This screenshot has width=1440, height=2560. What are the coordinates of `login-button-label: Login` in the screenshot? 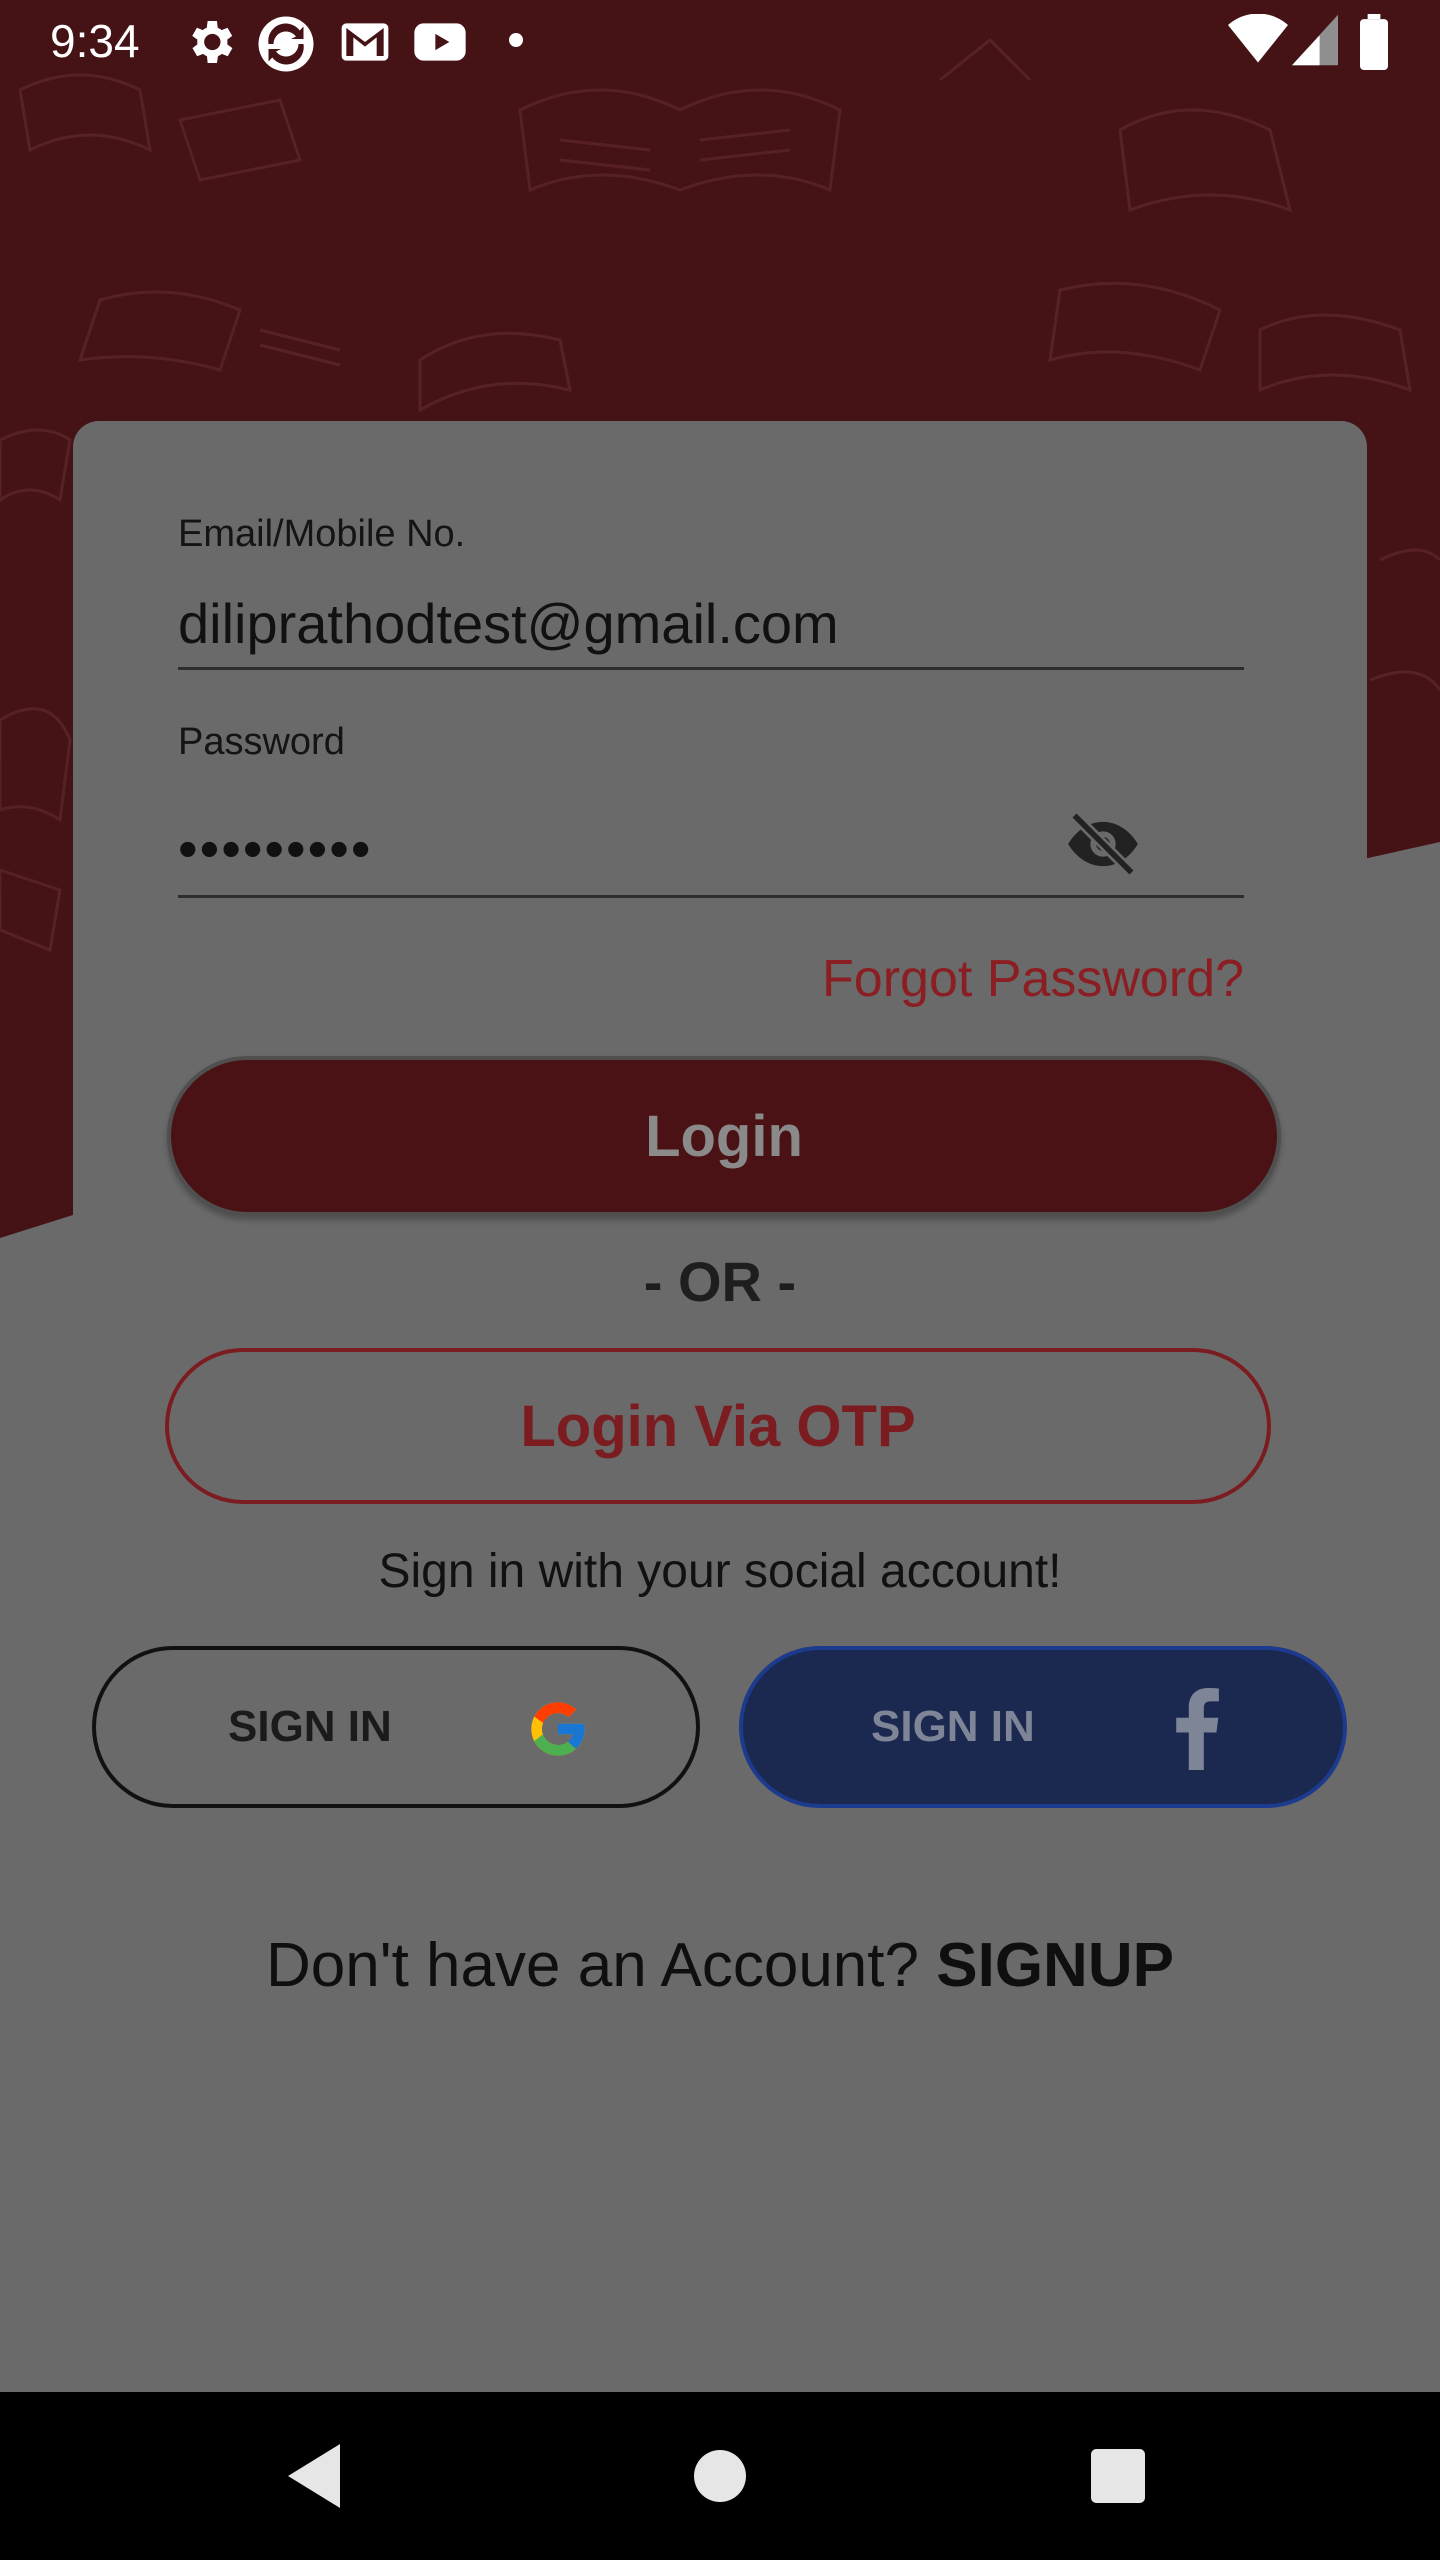 It's located at (724, 1136).